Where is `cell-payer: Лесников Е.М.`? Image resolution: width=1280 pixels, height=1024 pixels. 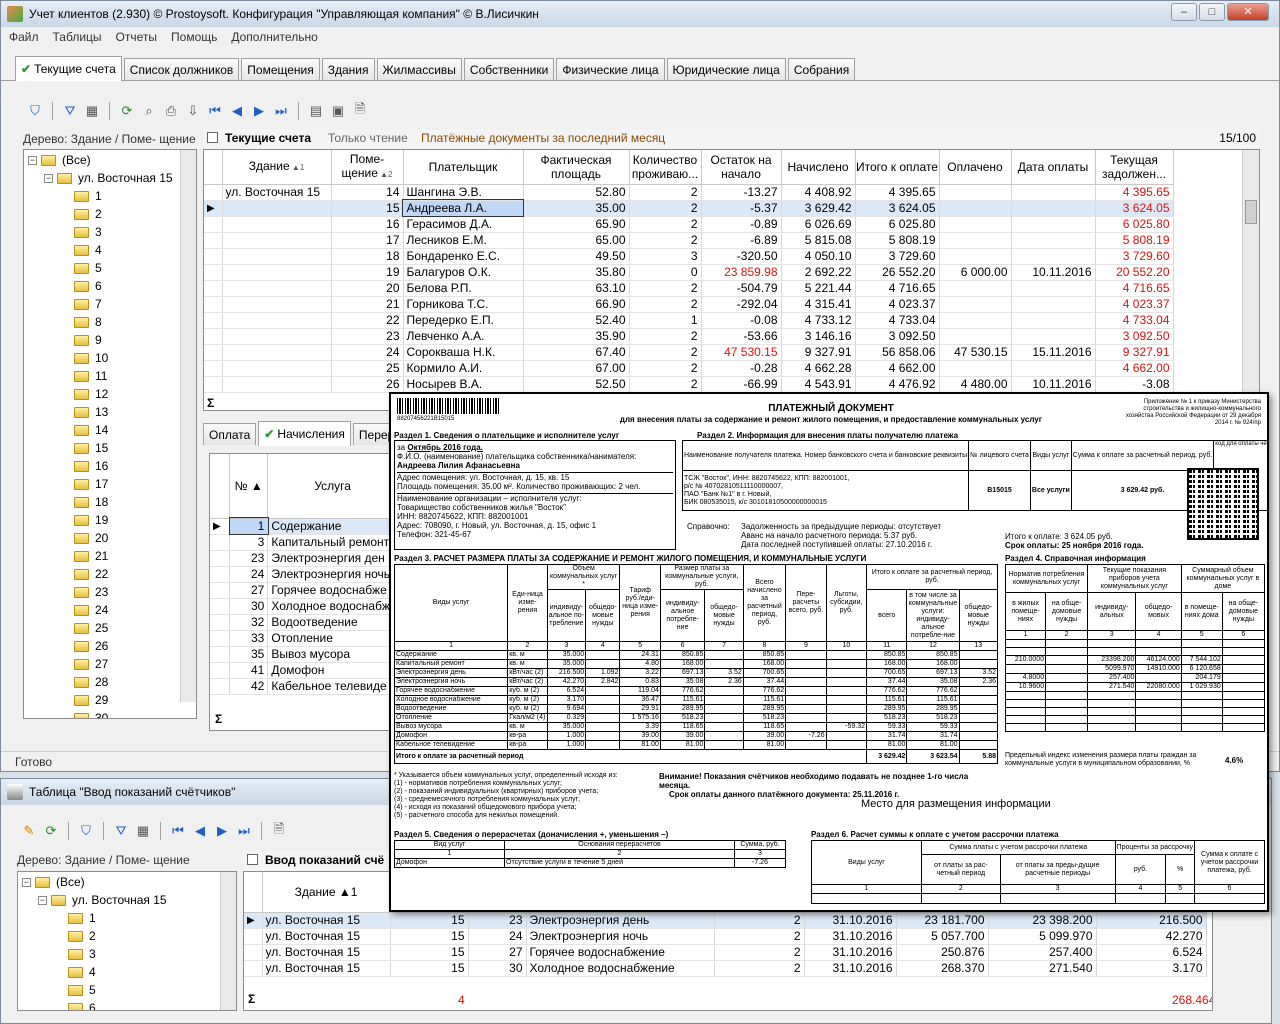
cell-payer: Лесников Е.М. is located at coordinates (463, 240).